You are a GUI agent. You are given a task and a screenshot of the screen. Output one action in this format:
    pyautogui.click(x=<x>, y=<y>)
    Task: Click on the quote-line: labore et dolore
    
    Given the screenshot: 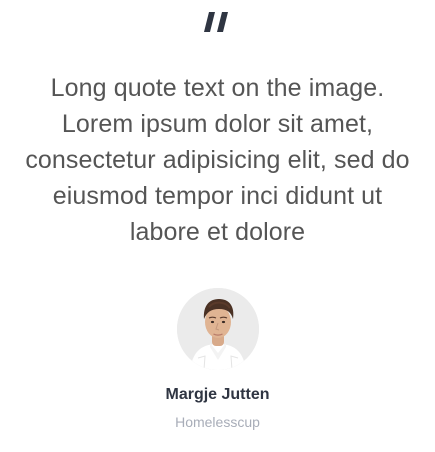 What is the action you would take?
    pyautogui.click(x=217, y=232)
    